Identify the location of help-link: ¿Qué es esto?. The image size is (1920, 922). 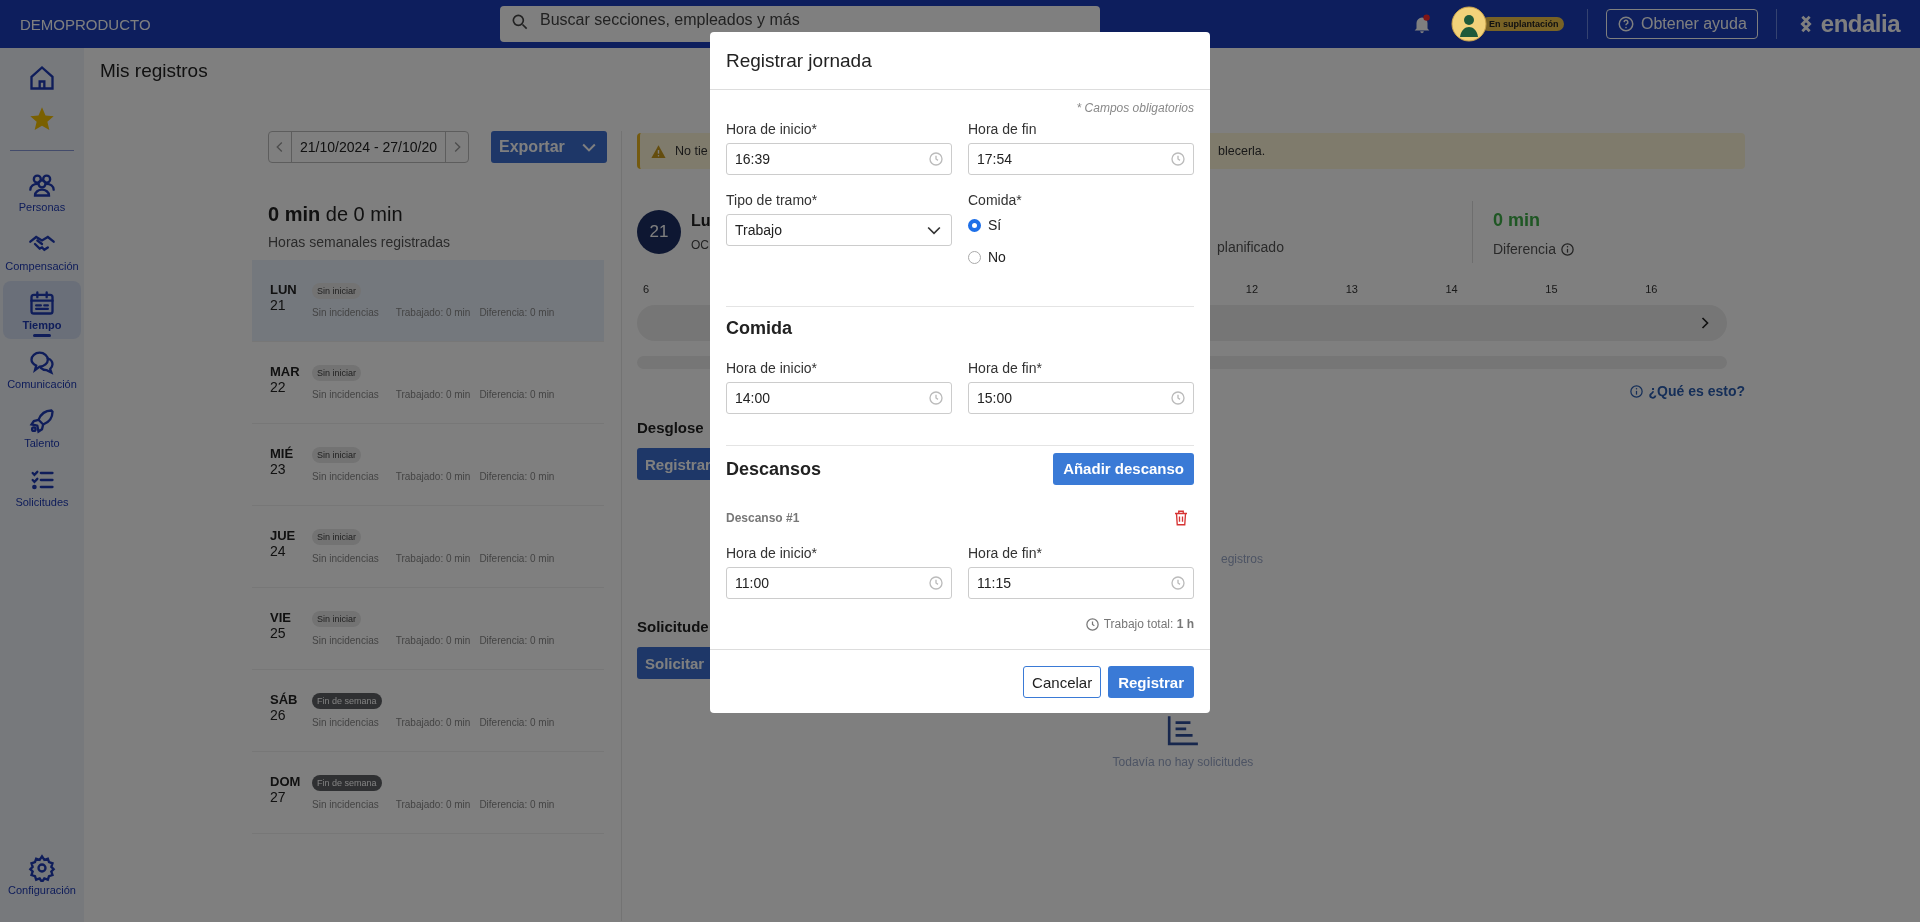
(1686, 391).